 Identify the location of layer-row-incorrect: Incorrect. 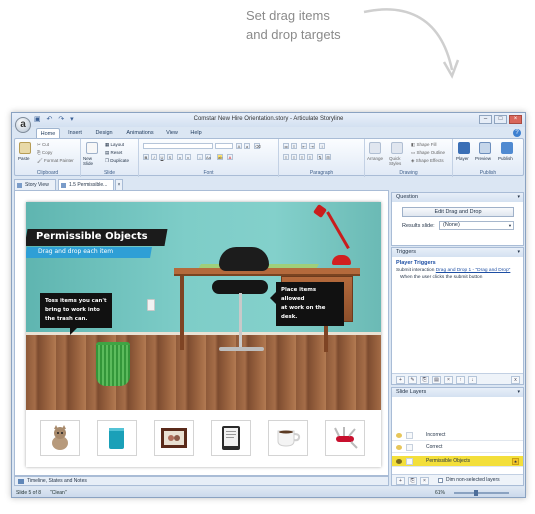
(457, 435).